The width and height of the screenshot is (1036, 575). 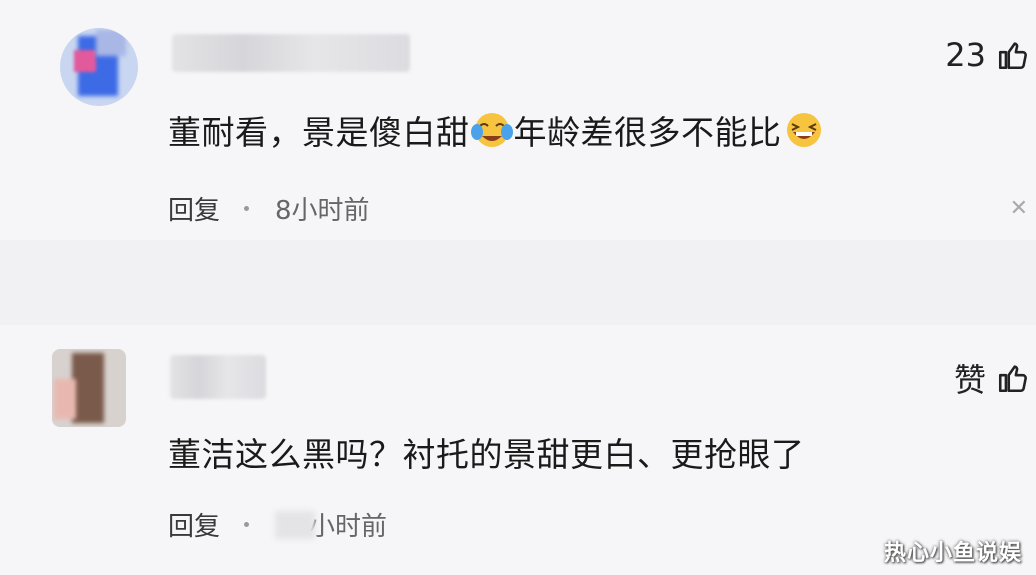 I want to click on comment-meta: 回复 8小时前, so click(x=269, y=208).